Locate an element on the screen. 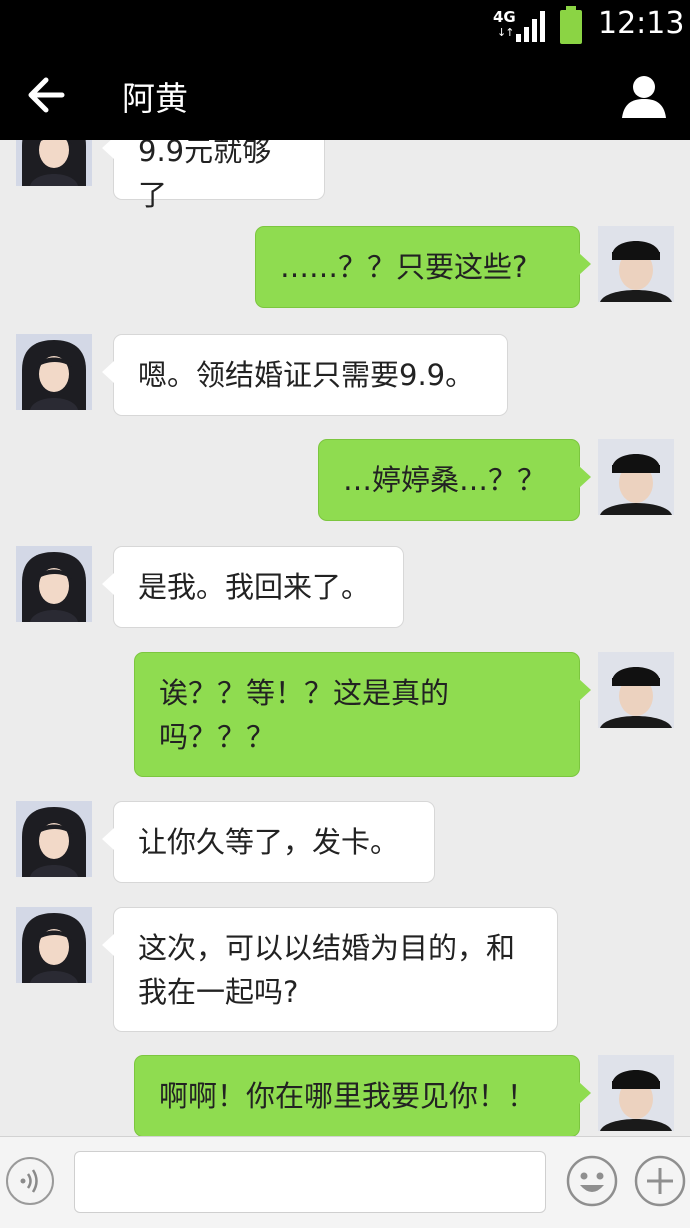 The image size is (690, 1228). outgoing-message-bubble: 诶？？等！？这是真的吗？？？ is located at coordinates (362, 714).